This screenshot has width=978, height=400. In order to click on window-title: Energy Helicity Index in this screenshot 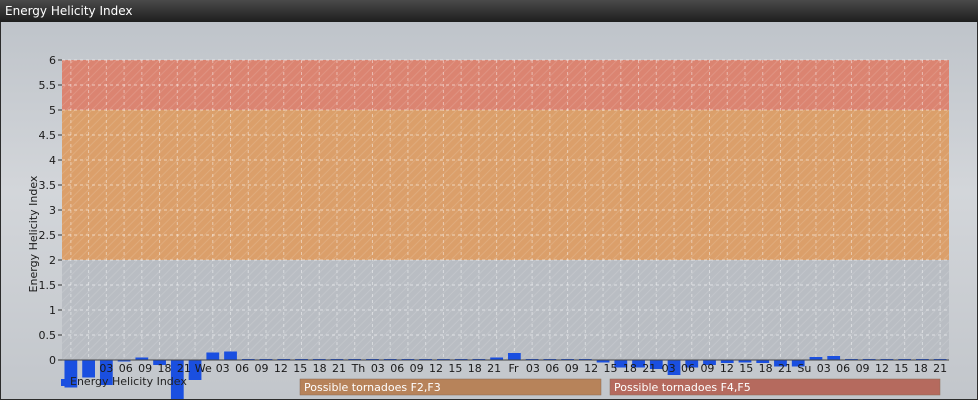, I will do `click(489, 11)`.